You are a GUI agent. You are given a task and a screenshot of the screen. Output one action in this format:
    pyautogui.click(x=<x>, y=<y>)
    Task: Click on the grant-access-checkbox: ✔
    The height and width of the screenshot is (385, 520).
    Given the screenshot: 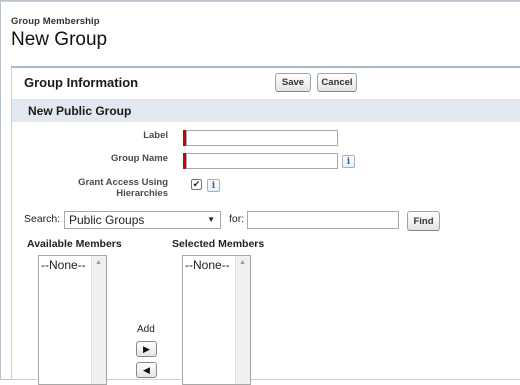 What is the action you would take?
    pyautogui.click(x=196, y=184)
    